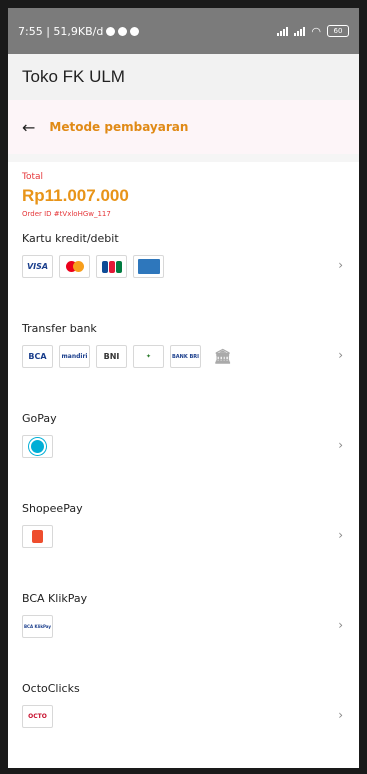 The image size is (367, 774). Describe the element at coordinates (183, 266) in the screenshot. I see `card-logos: VISA` at that location.